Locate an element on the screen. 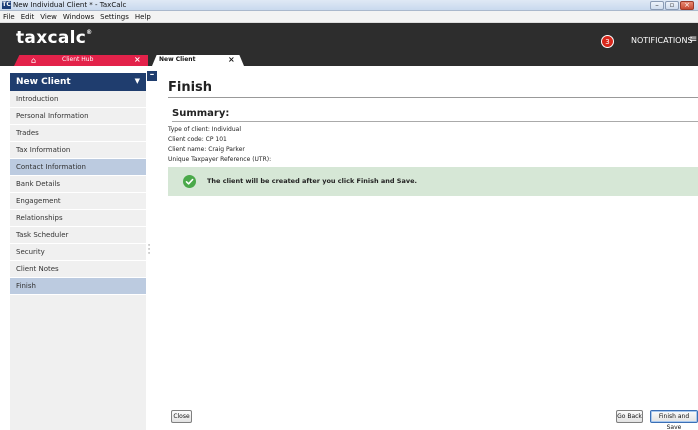 This screenshot has height=430, width=698. finish-and-save-button: Finish and Save is located at coordinates (674, 420).